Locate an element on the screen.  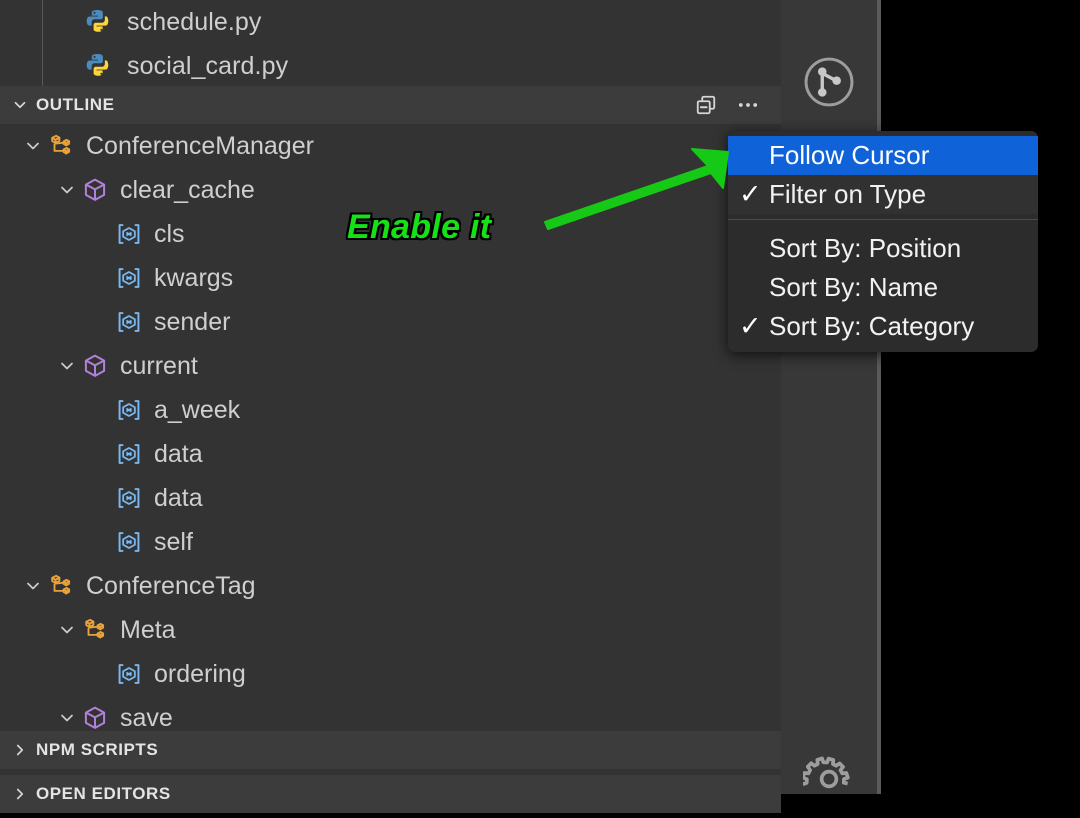
outline-tree-item-clear-cache: clear_cache is located at coordinates (390, 190).